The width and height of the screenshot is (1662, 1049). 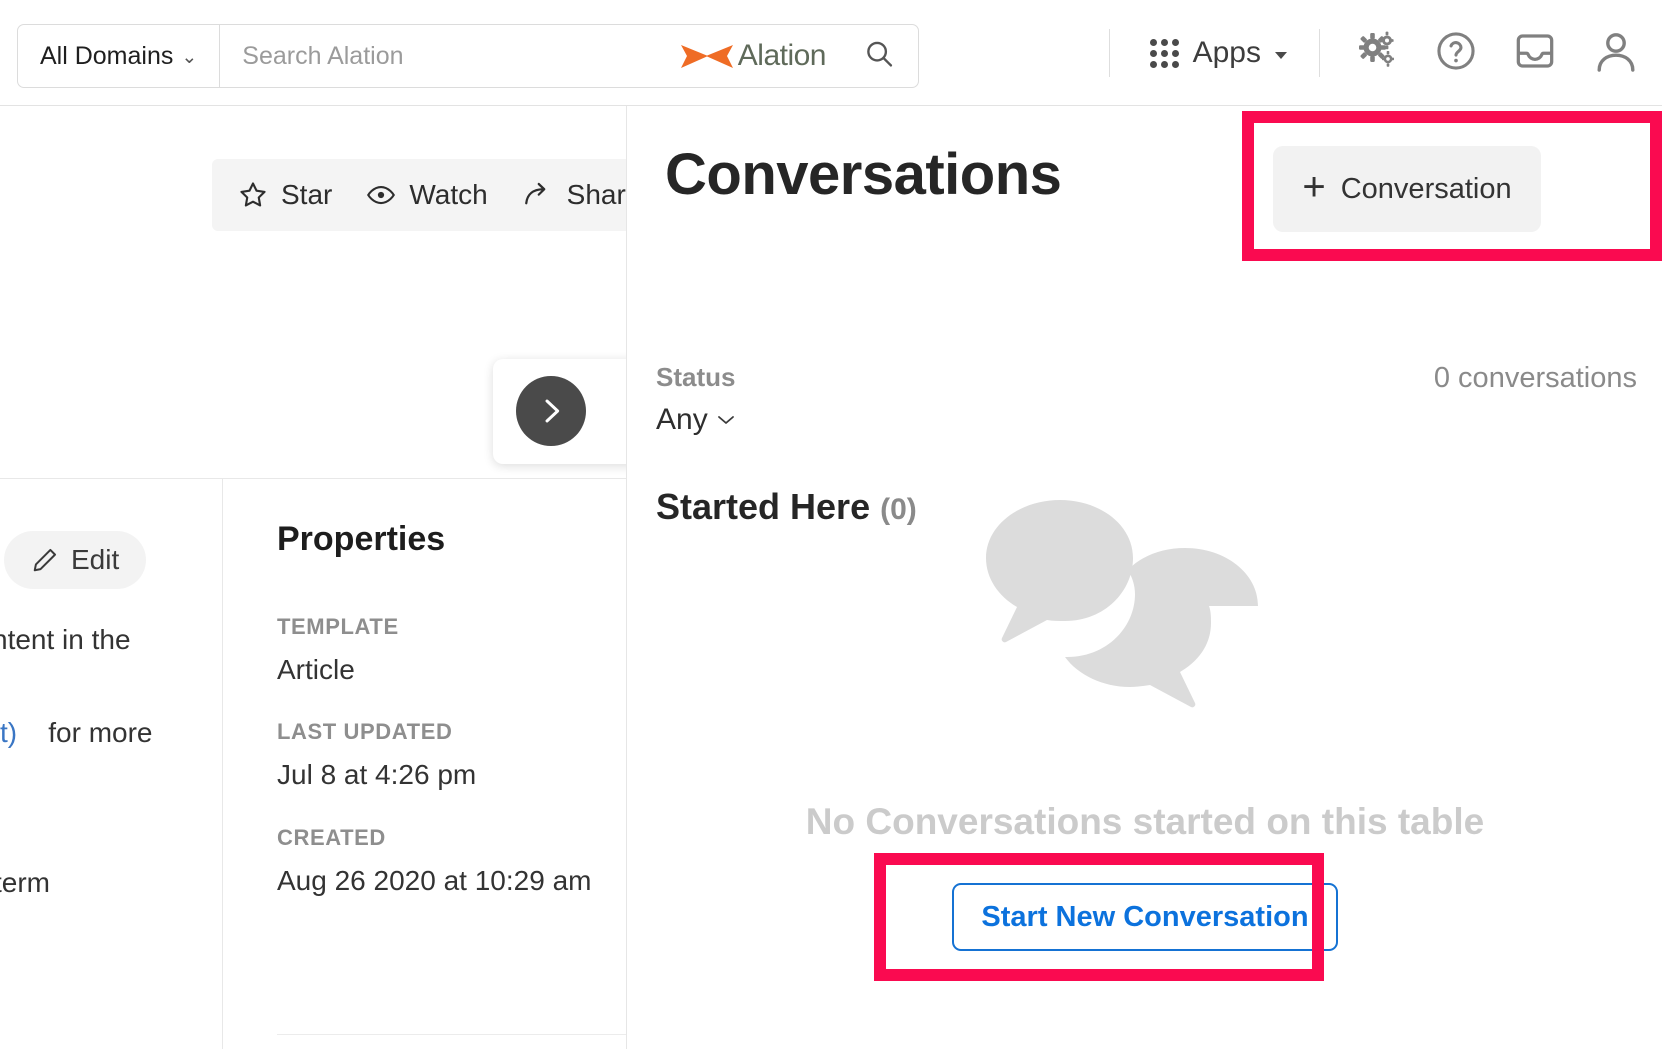 I want to click on top-navigation-bar: All Domains ⌄ Alation, so click(x=831, y=53).